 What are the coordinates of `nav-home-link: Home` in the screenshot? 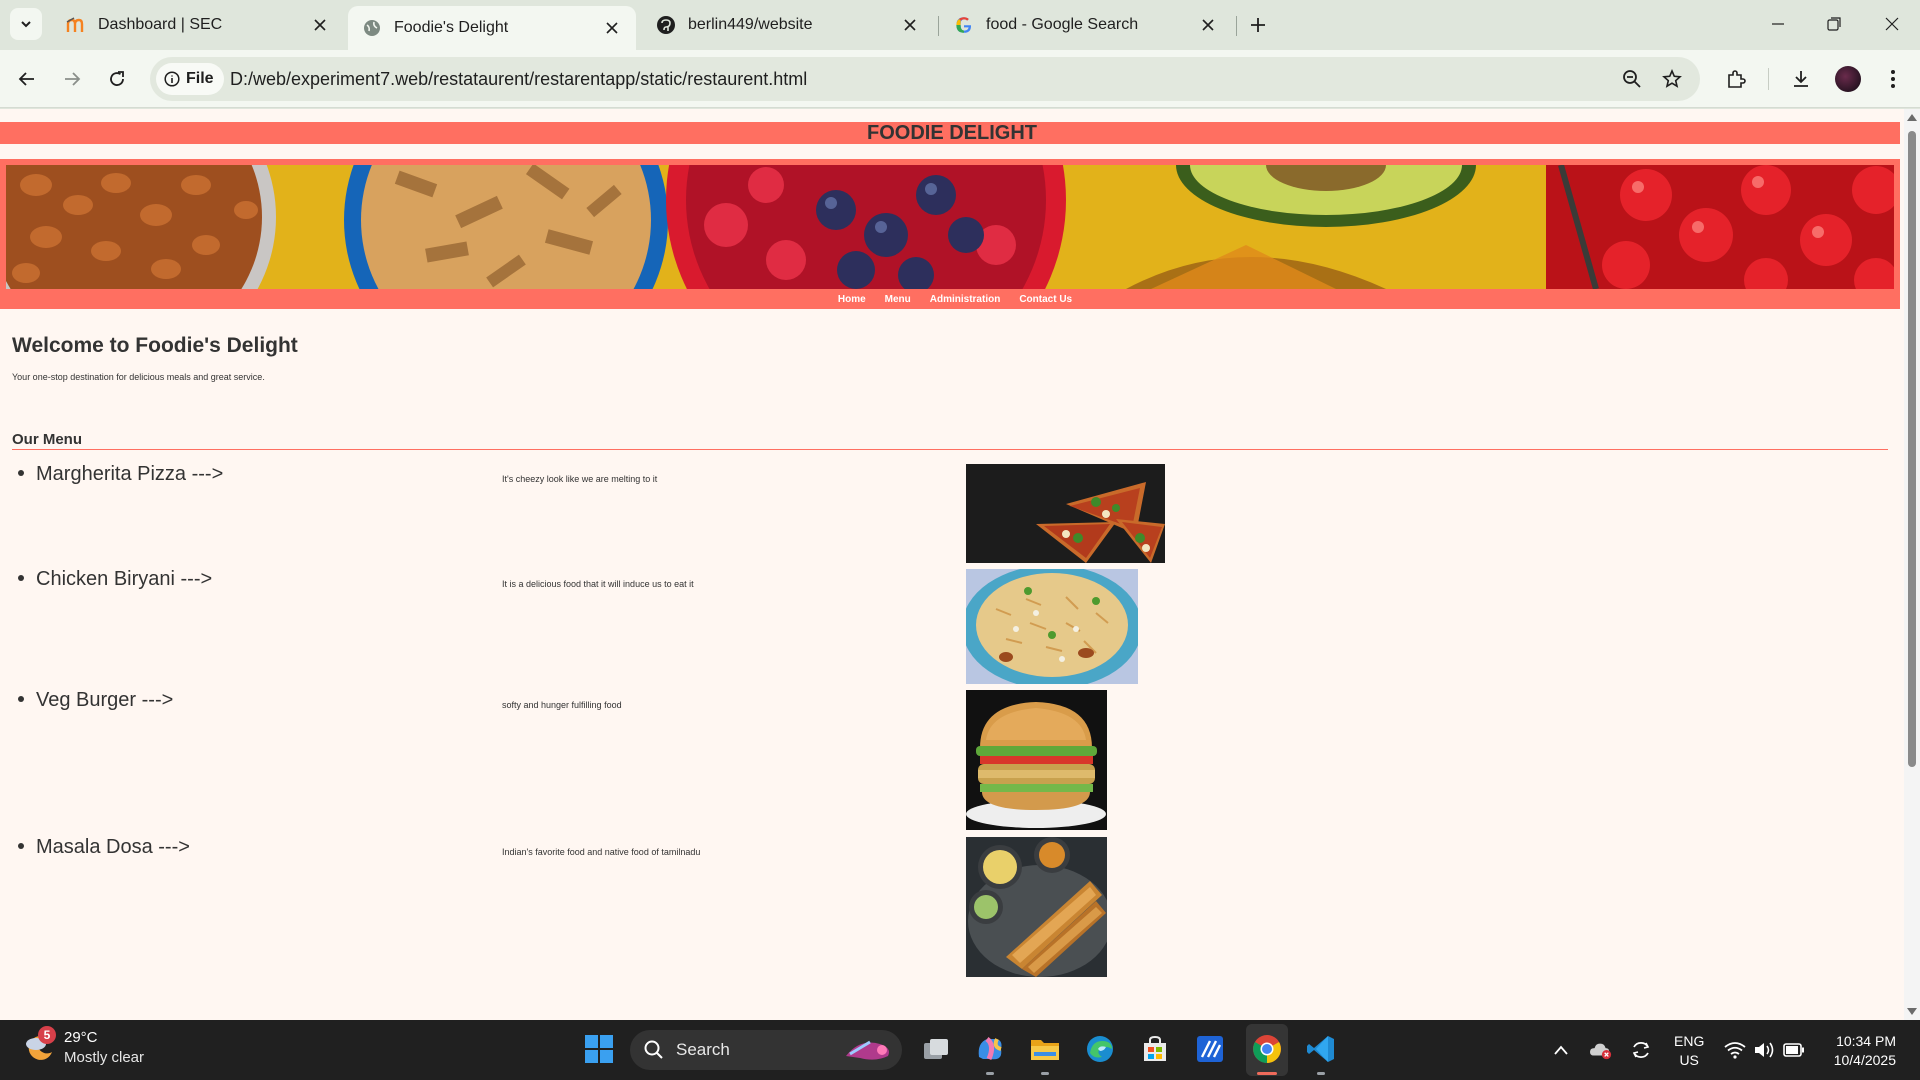 It's located at (852, 300).